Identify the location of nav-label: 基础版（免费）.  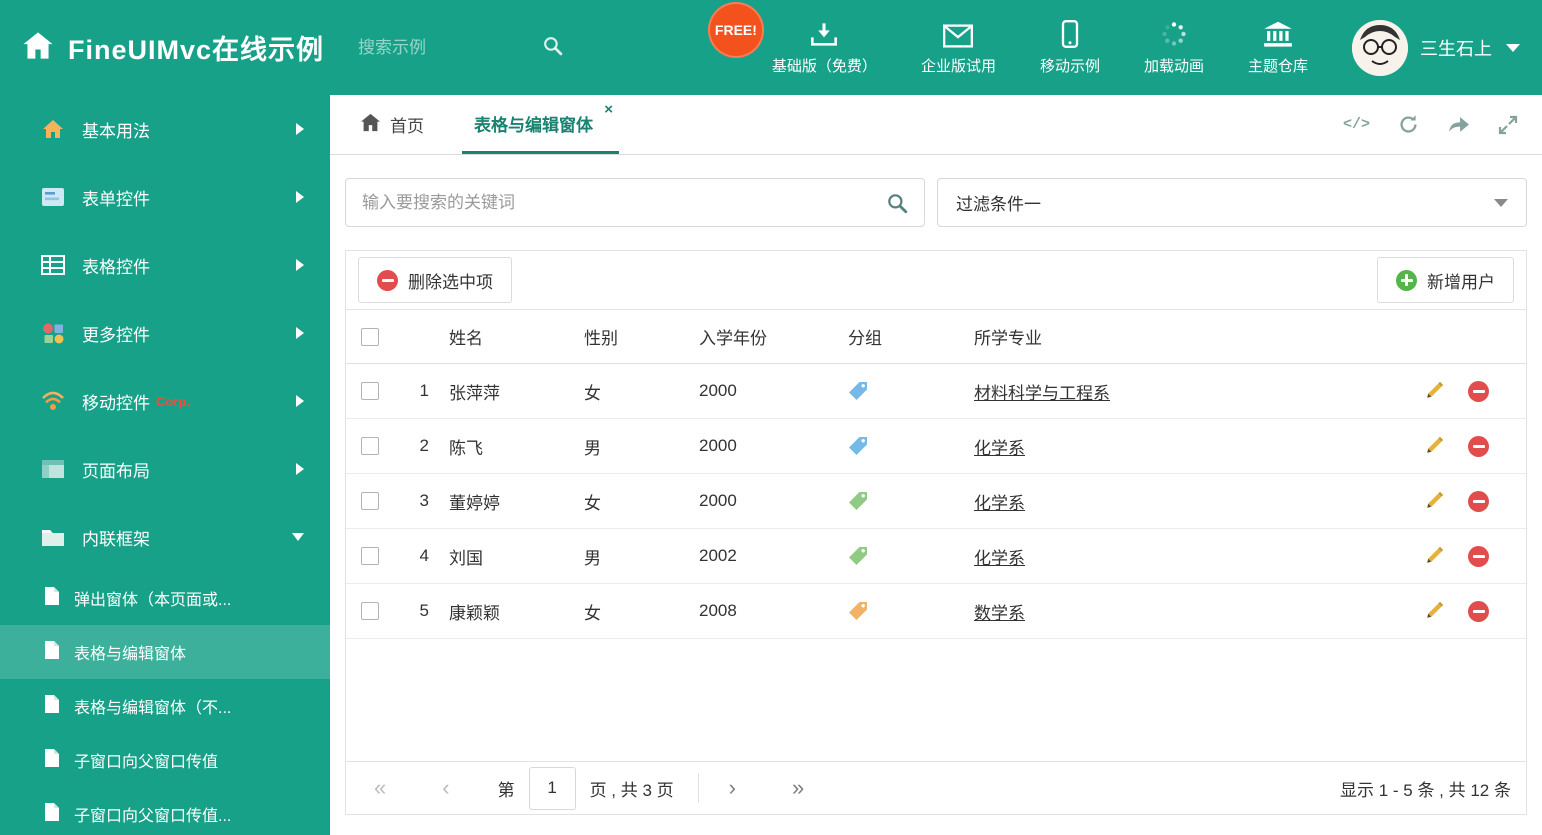
(824, 66).